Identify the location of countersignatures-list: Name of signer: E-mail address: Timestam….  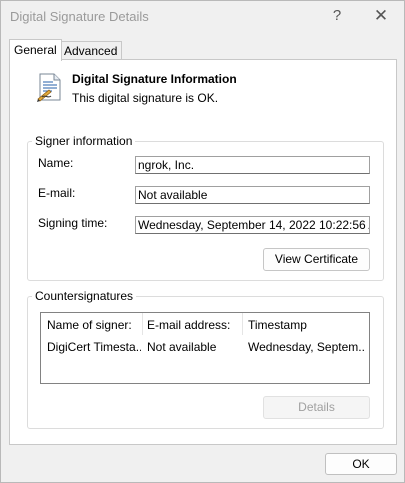
(205, 348).